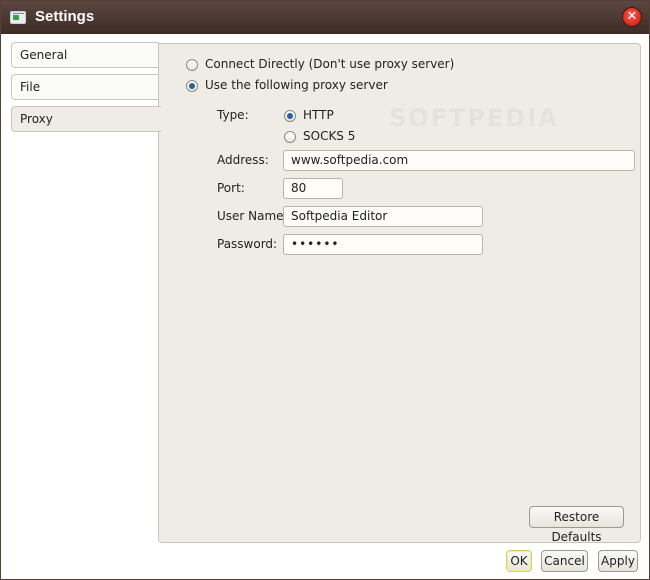  What do you see at coordinates (231, 188) in the screenshot?
I see `port-label: Port:` at bounding box center [231, 188].